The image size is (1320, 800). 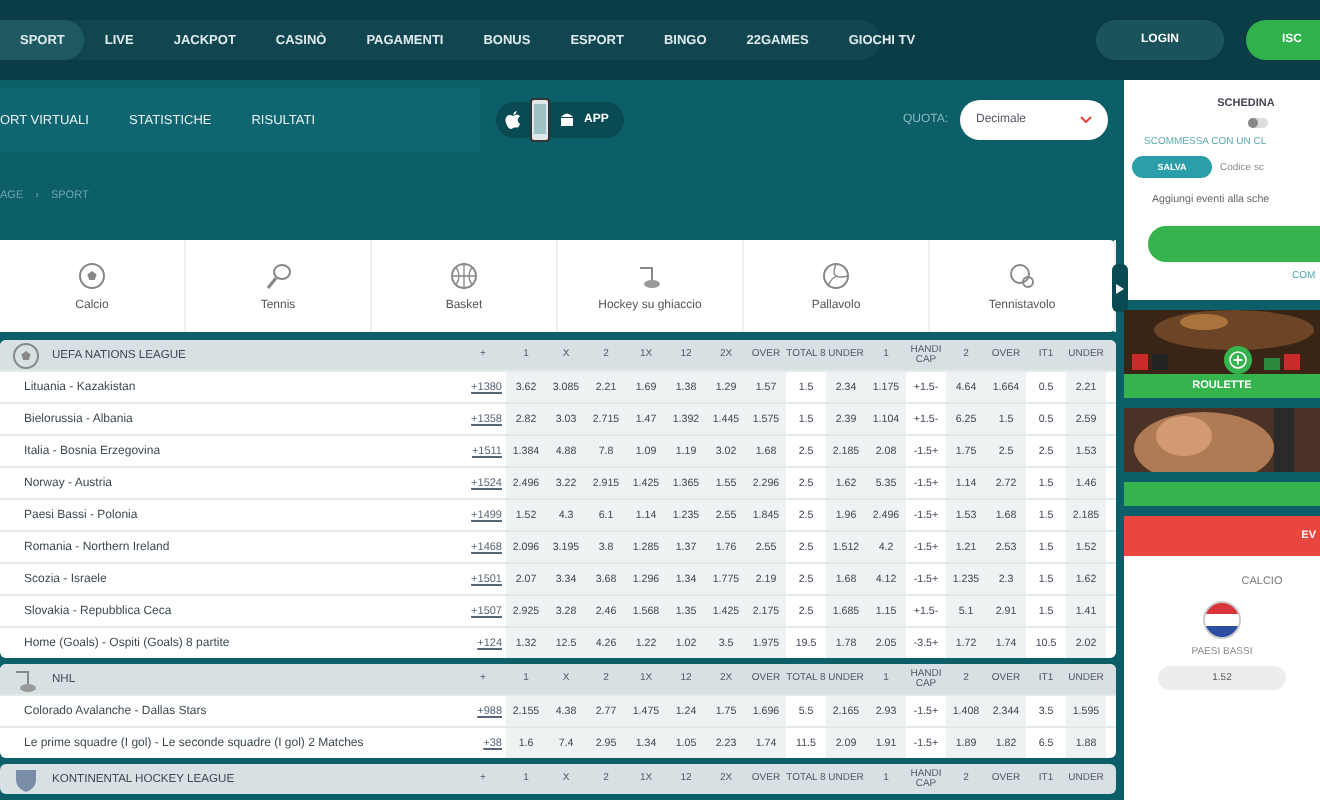 What do you see at coordinates (836, 275) in the screenshot?
I see `volleyball-icon` at bounding box center [836, 275].